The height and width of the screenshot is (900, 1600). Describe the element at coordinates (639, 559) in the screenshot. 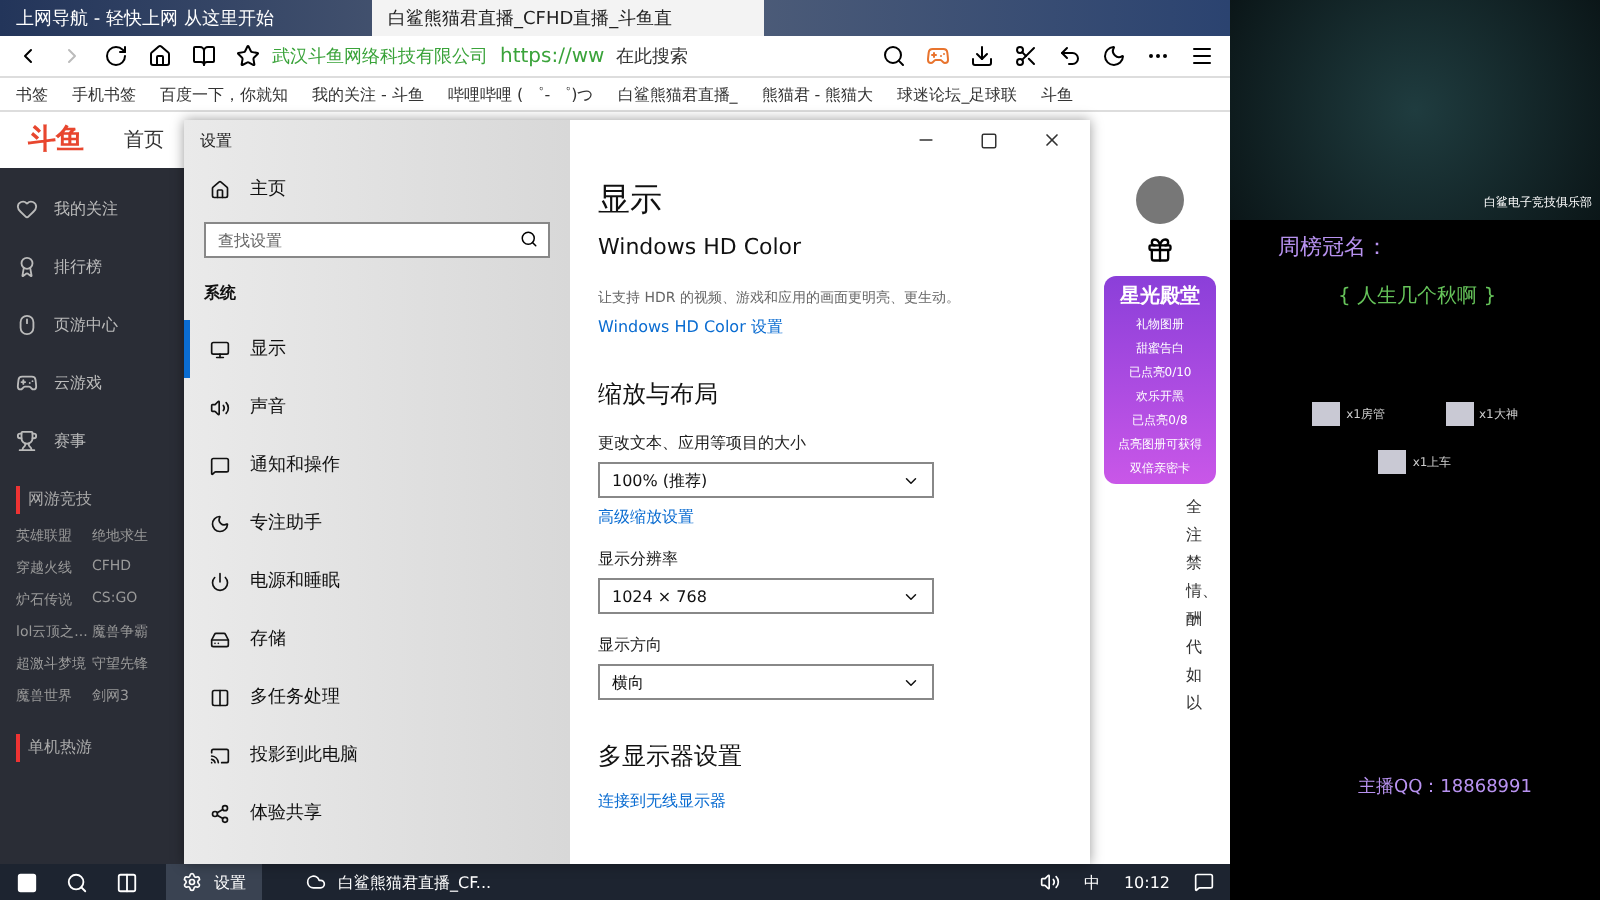

I see `field-label: 显示分辨率` at that location.